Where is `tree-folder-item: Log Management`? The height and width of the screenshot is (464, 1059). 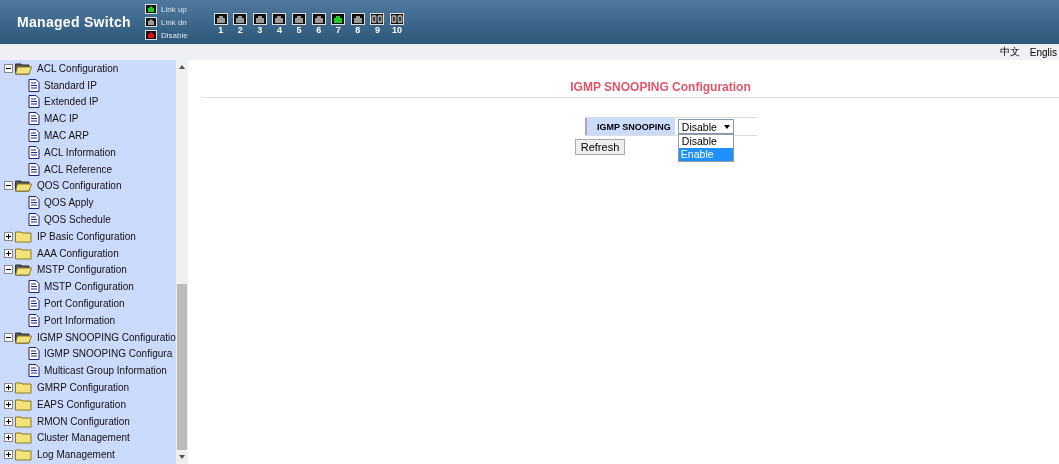
tree-folder-item: Log Management is located at coordinates (76, 455).